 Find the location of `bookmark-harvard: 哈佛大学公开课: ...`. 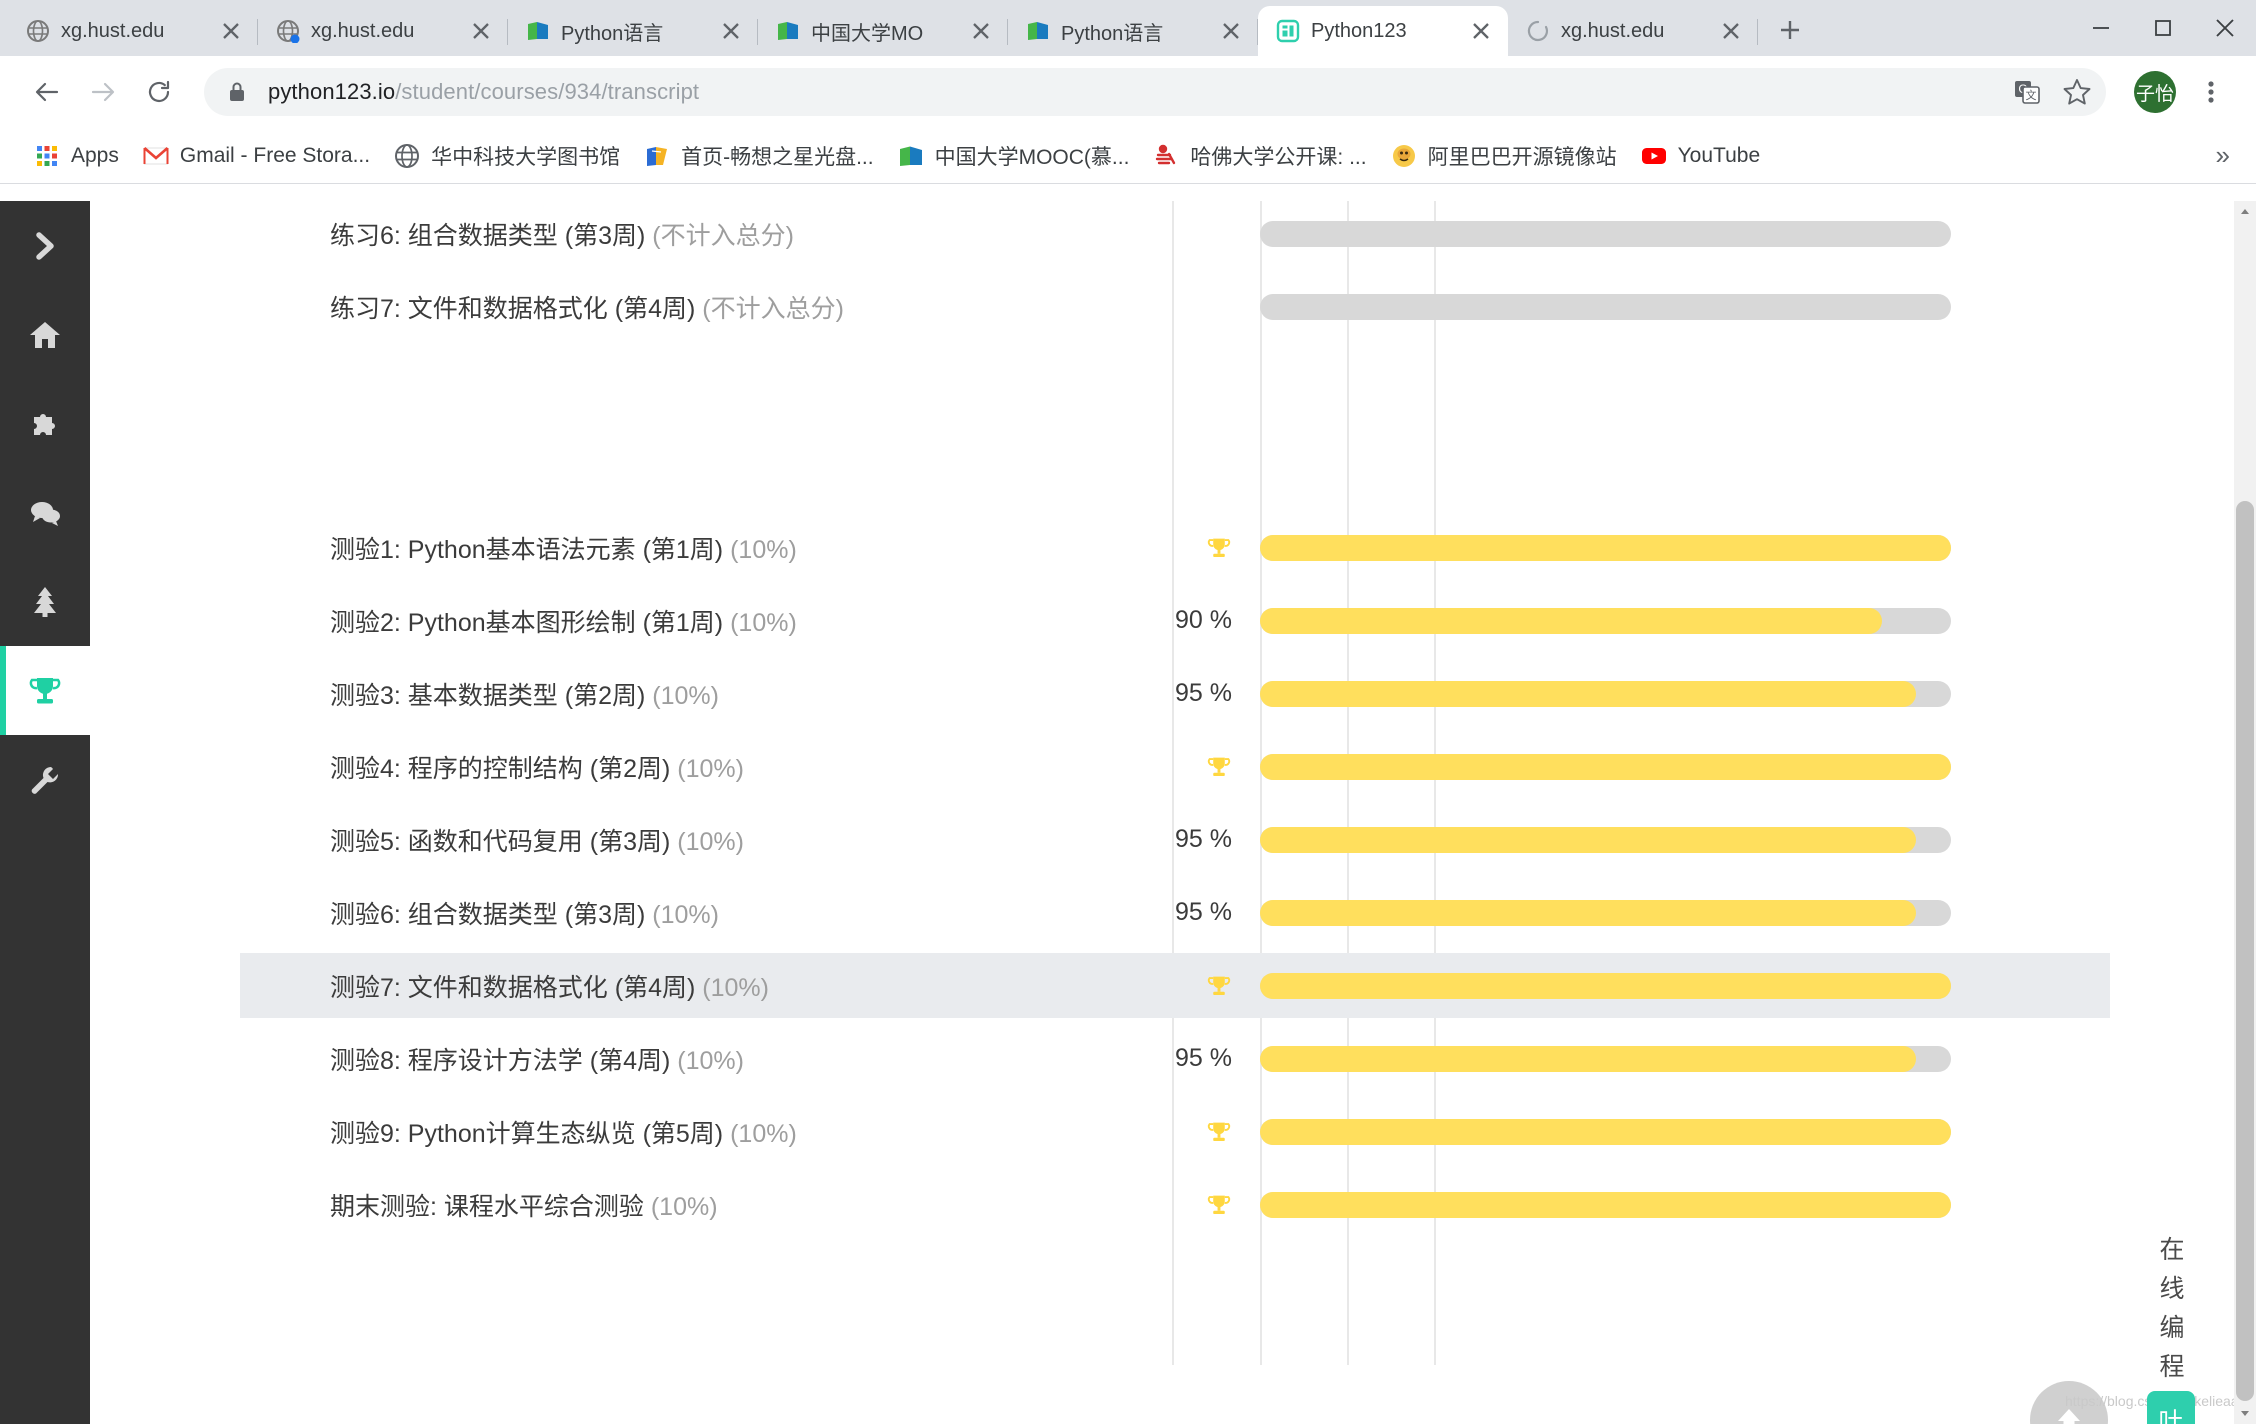

bookmark-harvard: 哈佛大学公开课: ... is located at coordinates (1259, 156).